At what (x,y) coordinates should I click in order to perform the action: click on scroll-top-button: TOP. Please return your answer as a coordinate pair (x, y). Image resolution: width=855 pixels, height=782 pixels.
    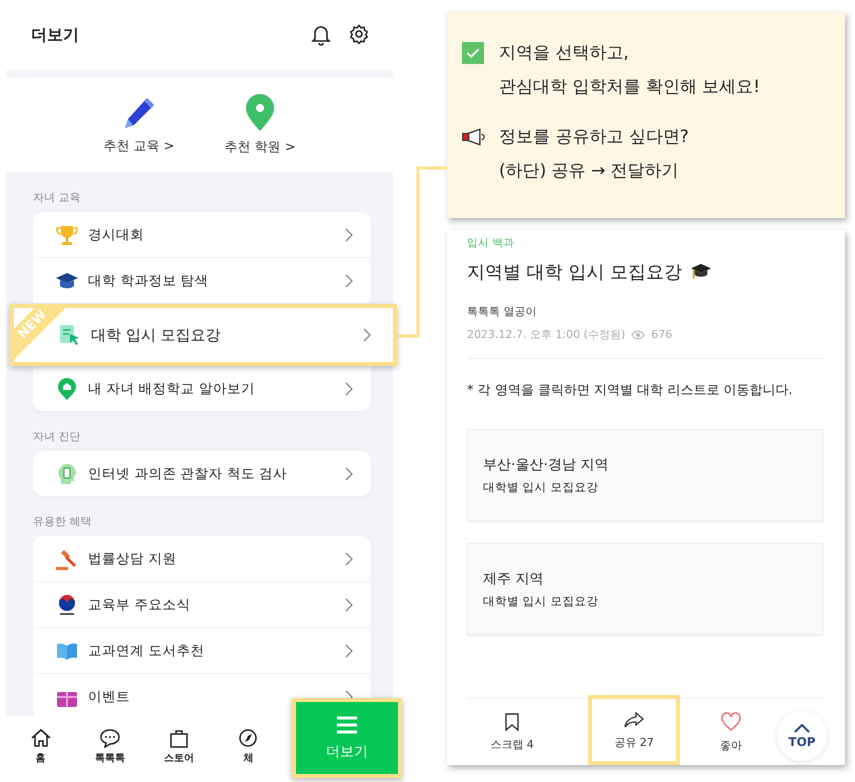
    Looking at the image, I should click on (802, 736).